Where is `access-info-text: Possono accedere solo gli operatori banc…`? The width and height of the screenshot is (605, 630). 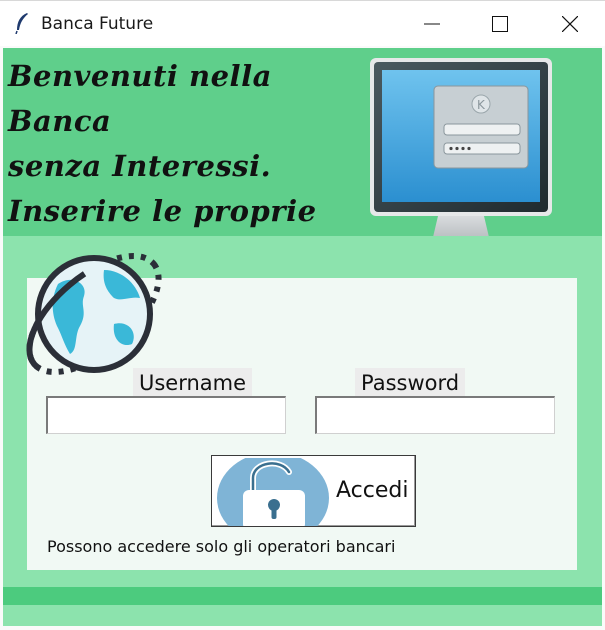 access-info-text: Possono accedere solo gli operatori banc… is located at coordinates (221, 546).